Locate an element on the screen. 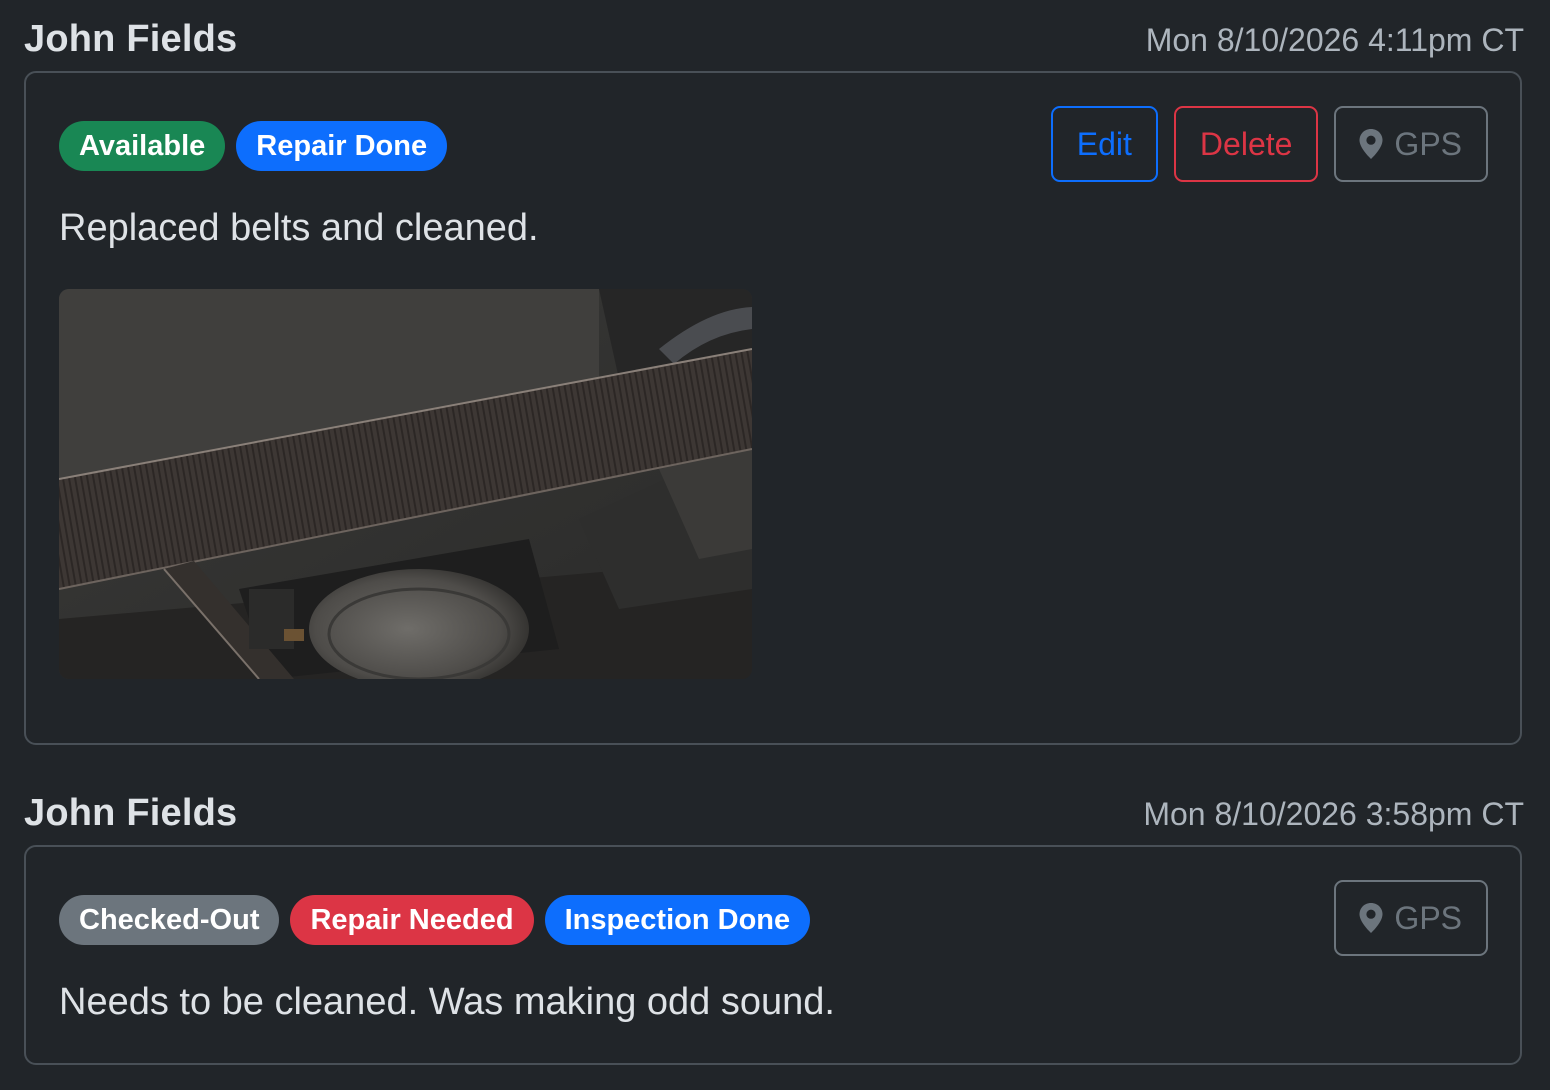  status-badges: Available Repair Done is located at coordinates (253, 146).